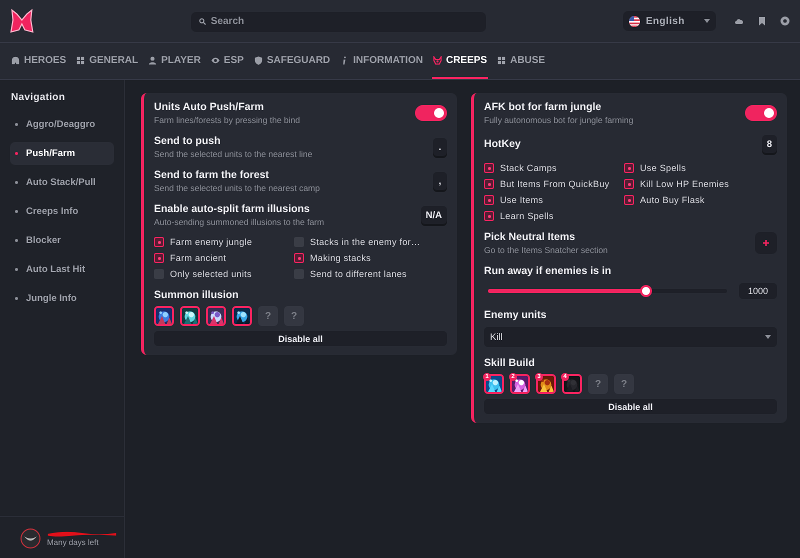 This screenshot has height=558, width=800. I want to click on sidebar-item: Auto Stack/Pull, so click(62, 182).